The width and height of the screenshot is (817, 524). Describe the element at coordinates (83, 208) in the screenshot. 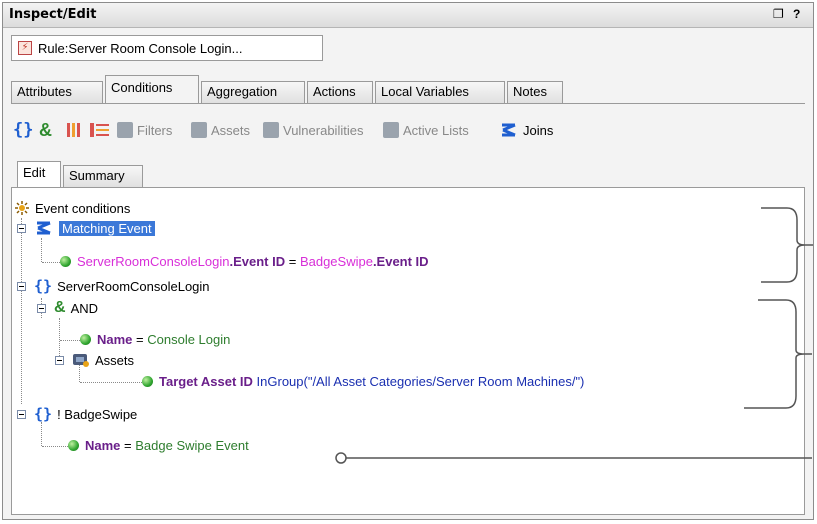

I see `tree-root-label: Event conditions` at that location.